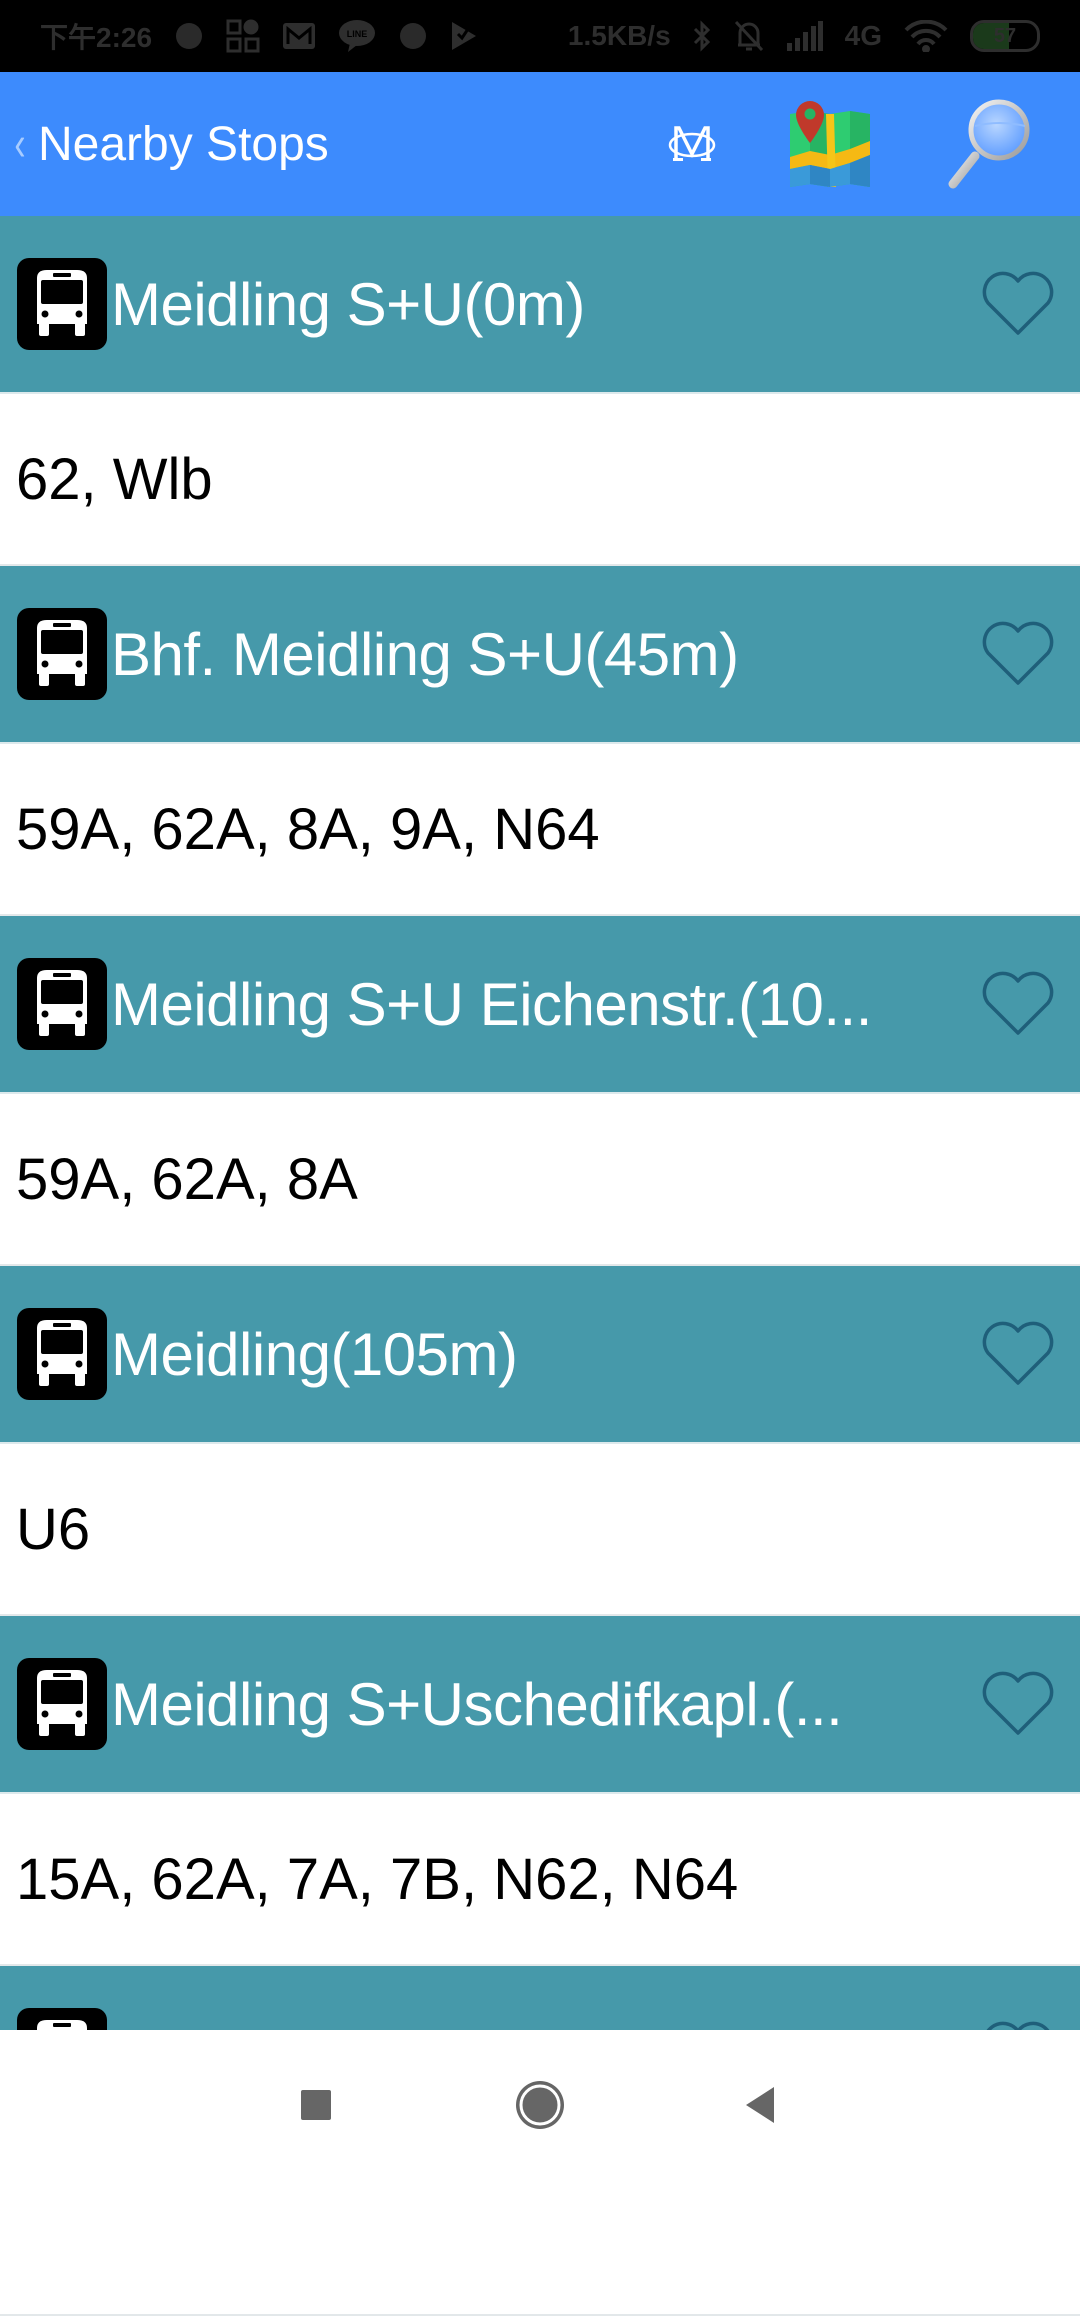 The image size is (1080, 2316). I want to click on circle-icon, so click(540, 2105).